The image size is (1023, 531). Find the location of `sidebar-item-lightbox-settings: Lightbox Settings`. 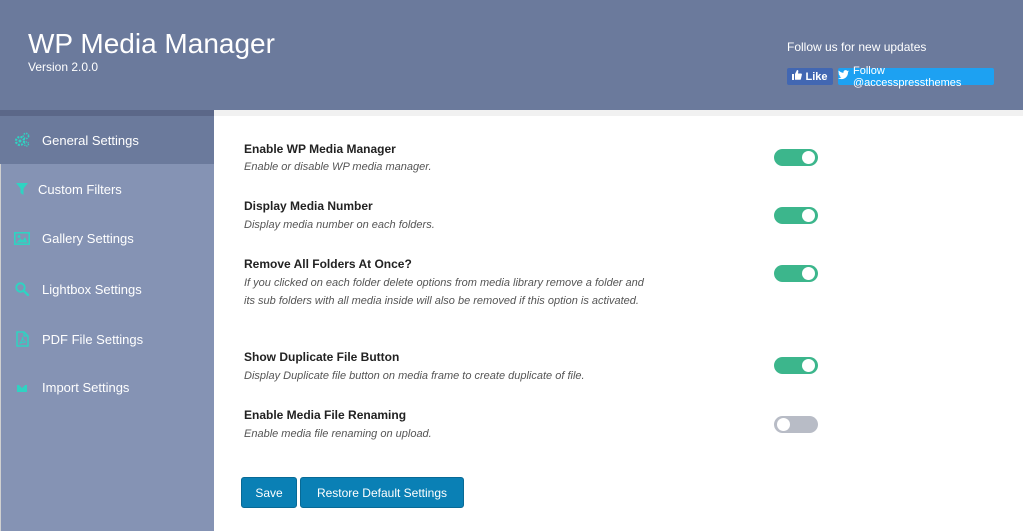

sidebar-item-lightbox-settings: Lightbox Settings is located at coordinates (107, 289).